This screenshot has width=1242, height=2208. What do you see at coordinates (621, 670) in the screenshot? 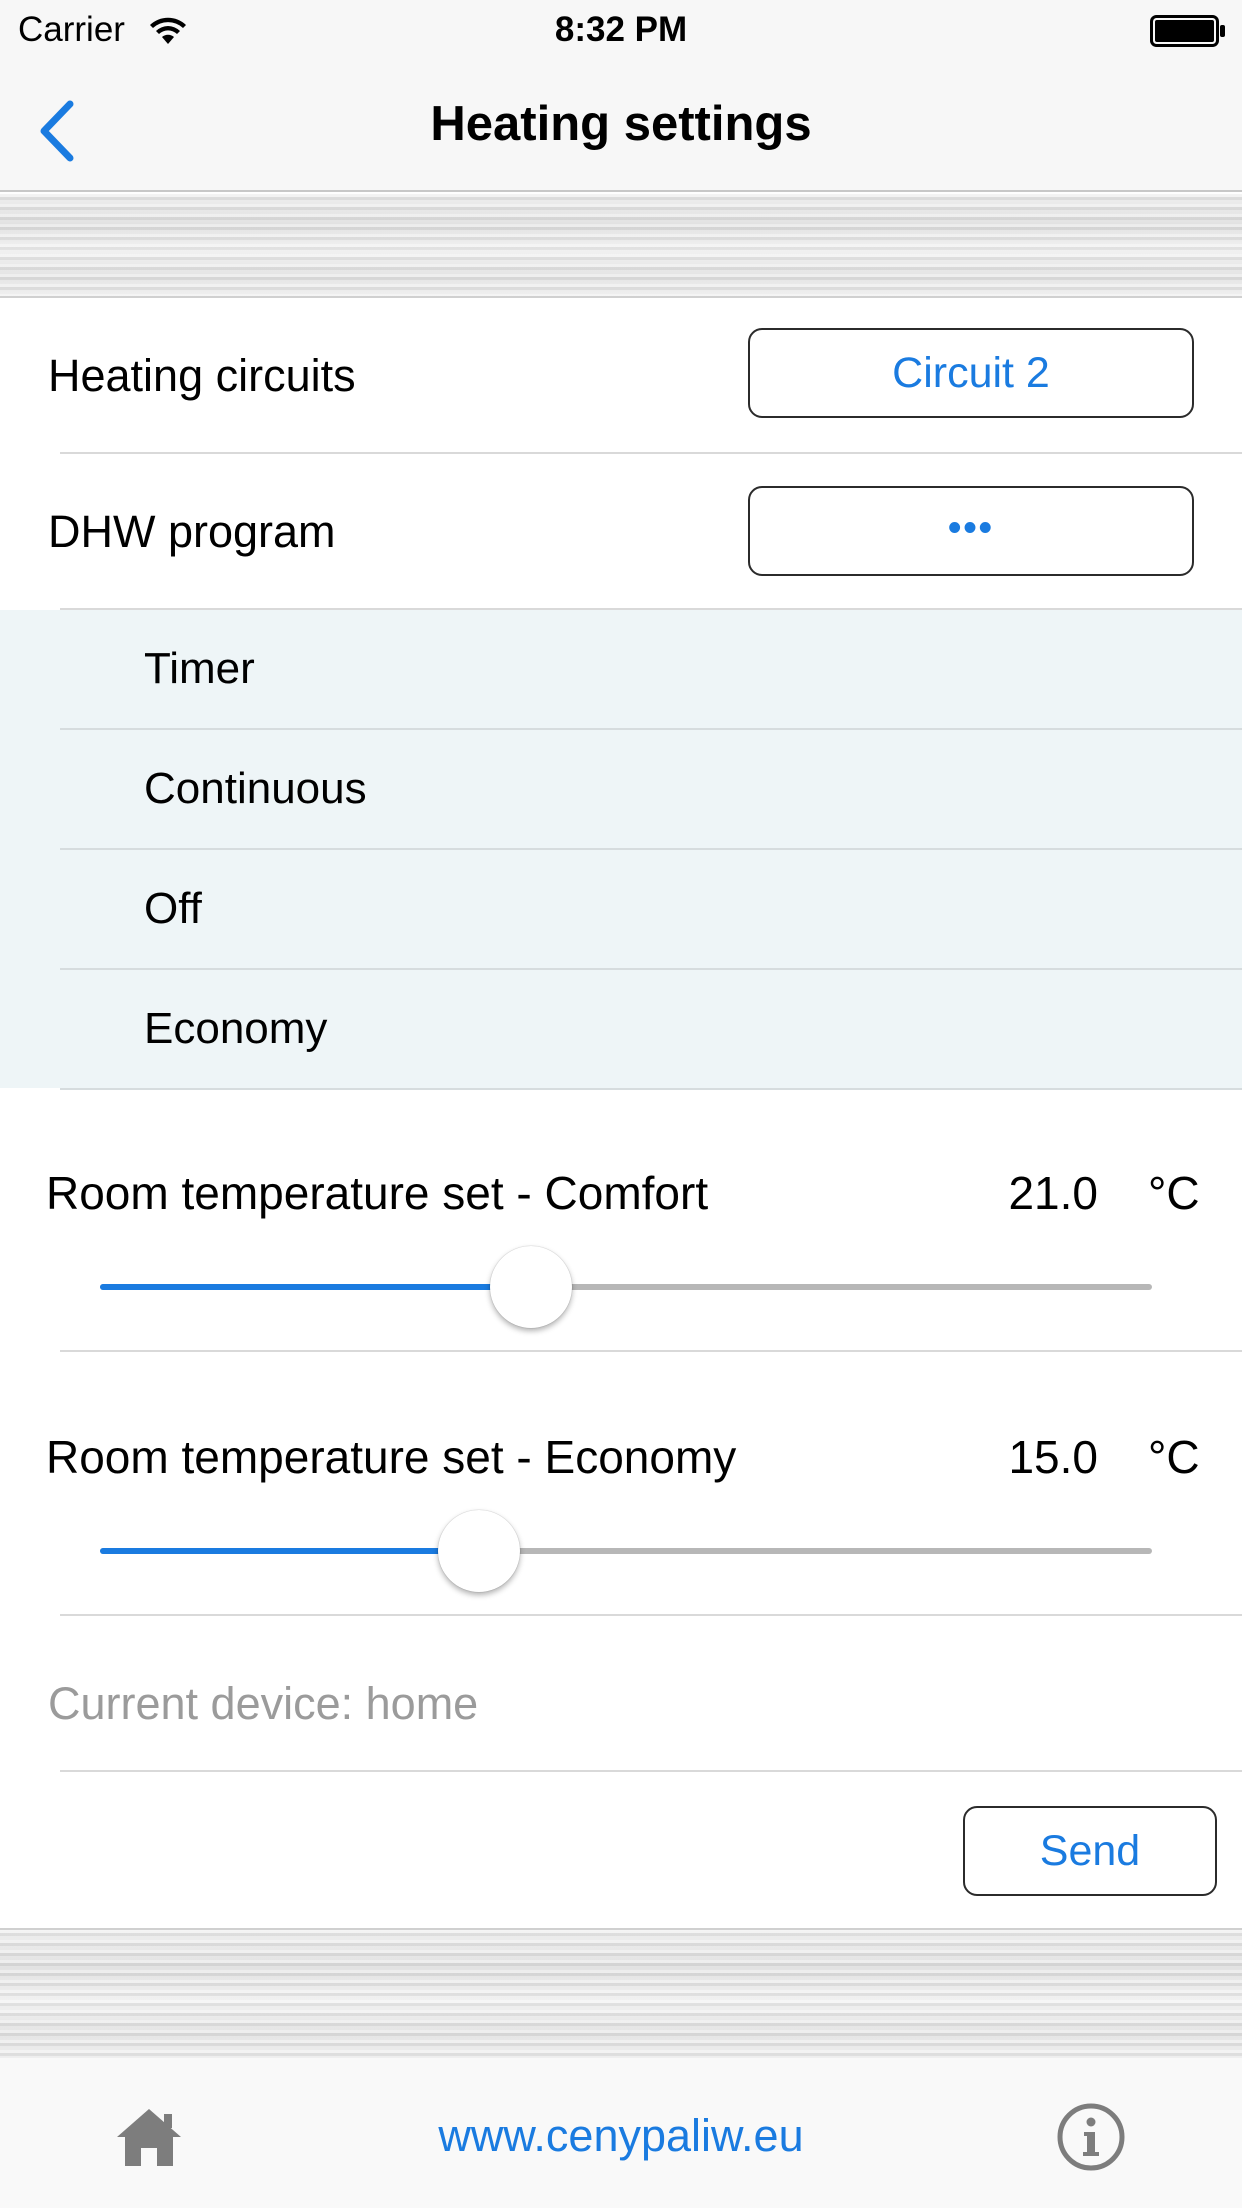
I see `dhw-option-timer: Timer` at bounding box center [621, 670].